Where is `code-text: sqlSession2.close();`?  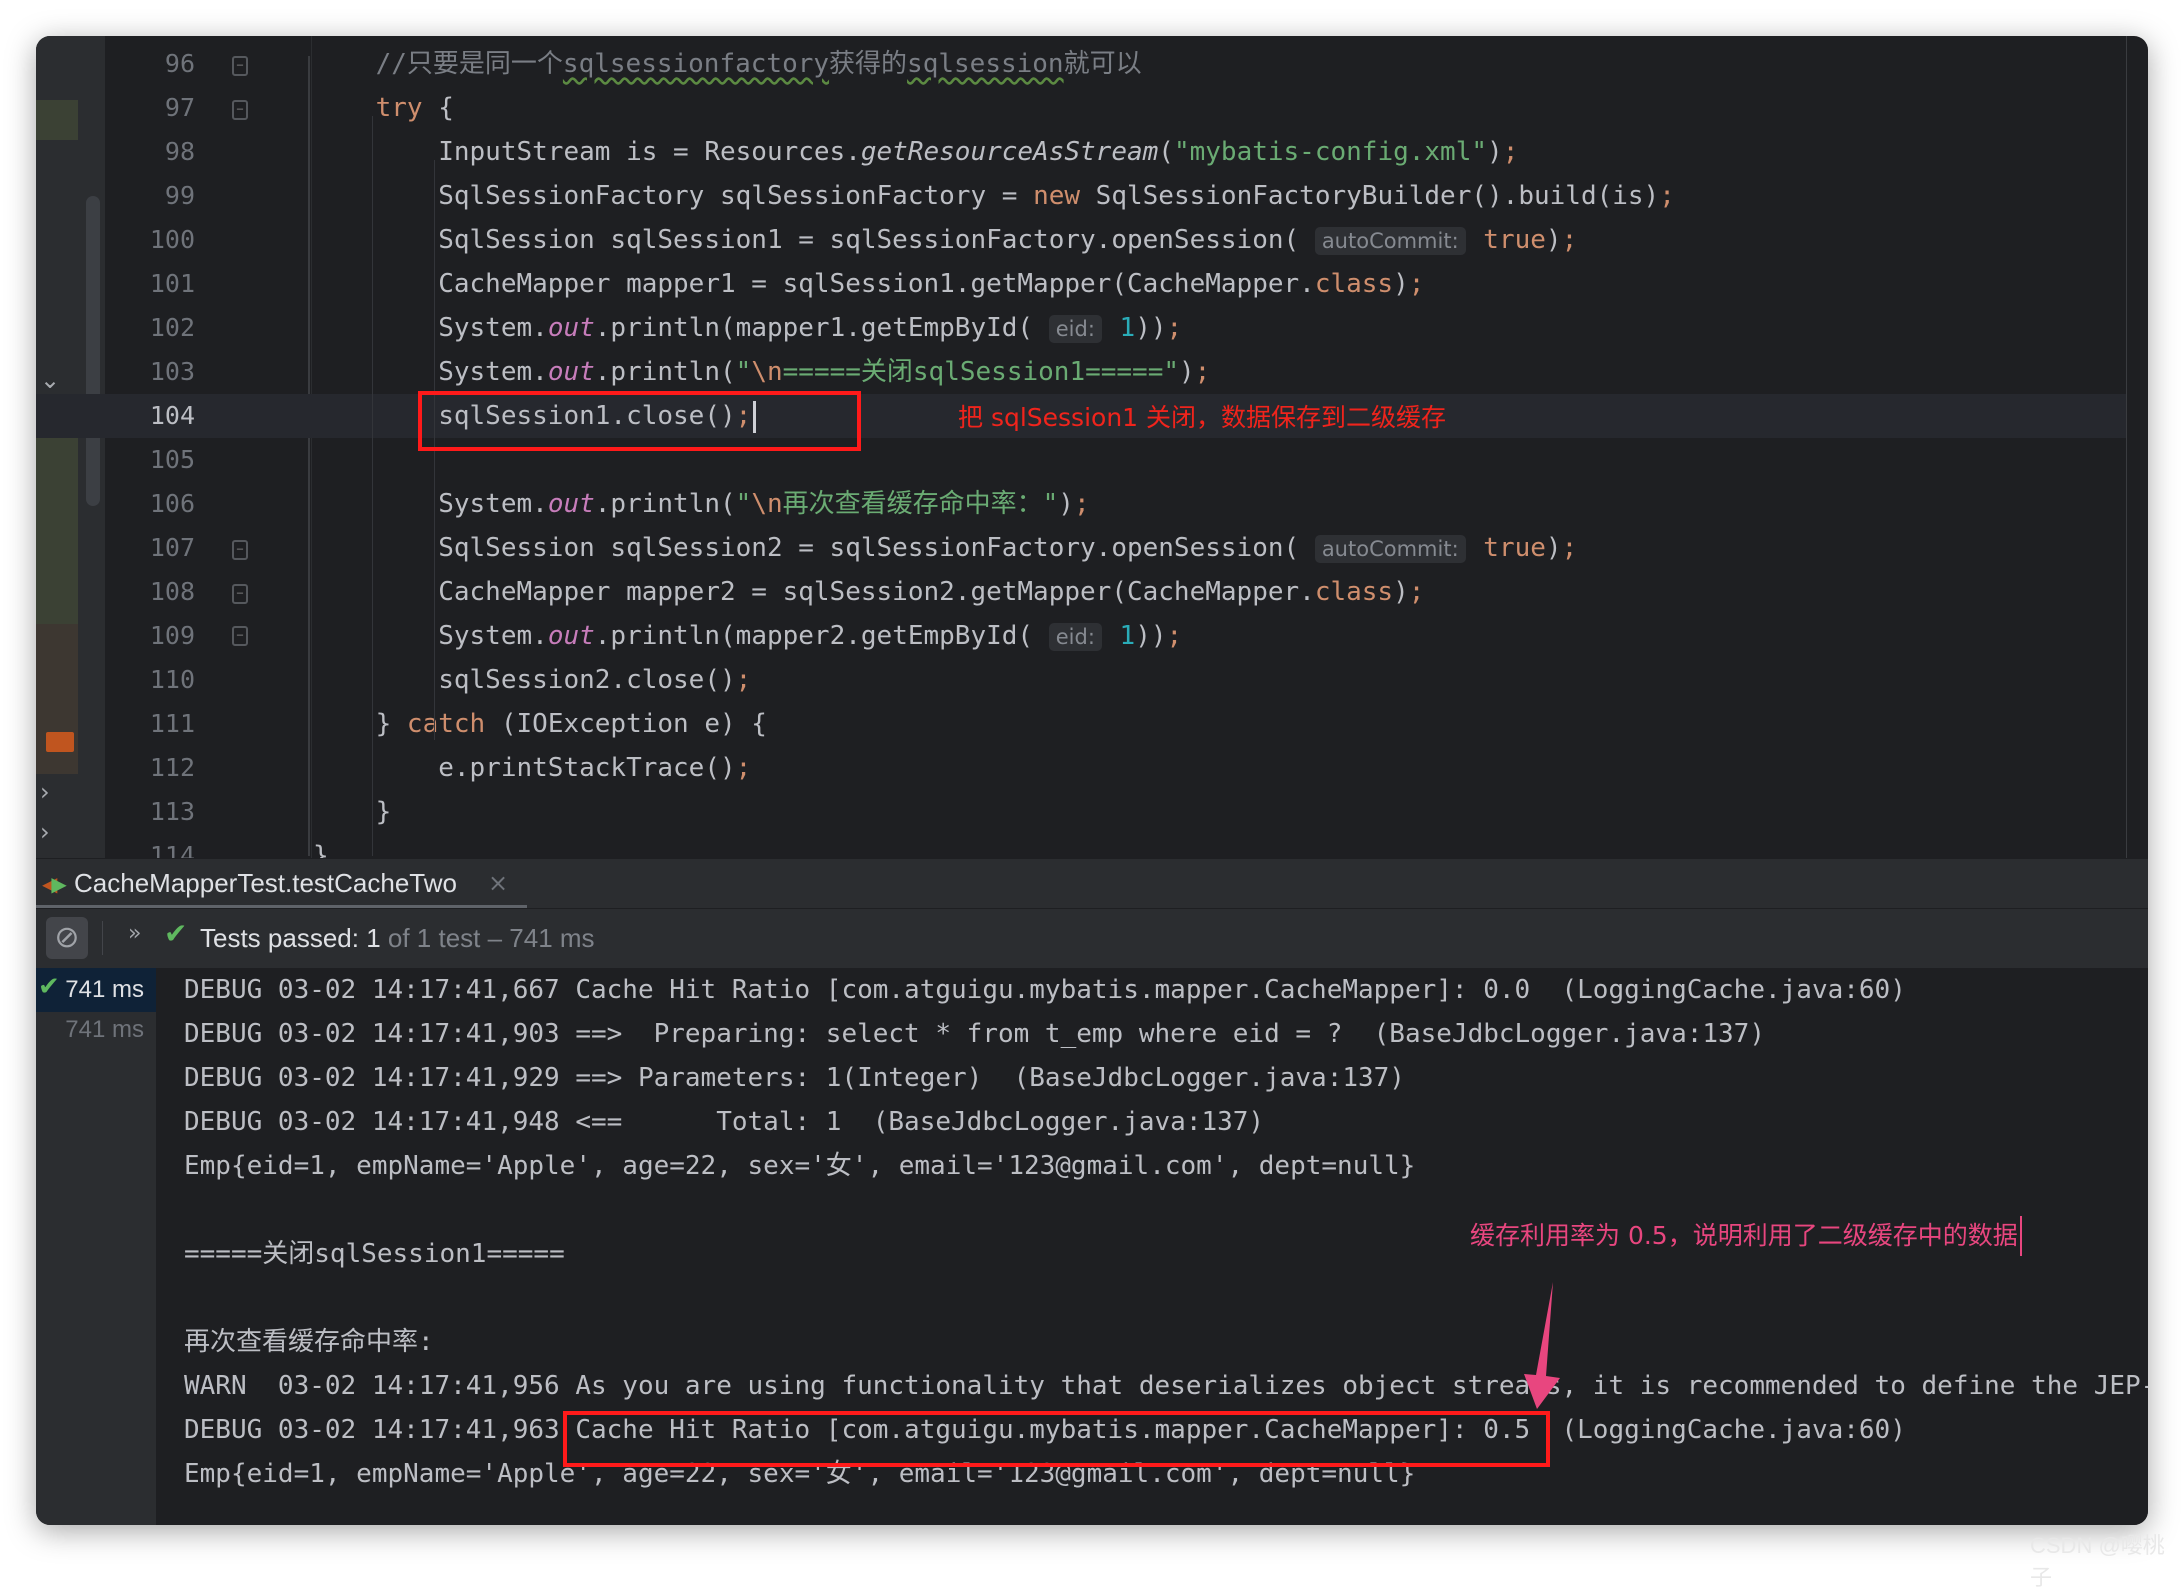
code-text: sqlSession2.close(); is located at coordinates (532, 680).